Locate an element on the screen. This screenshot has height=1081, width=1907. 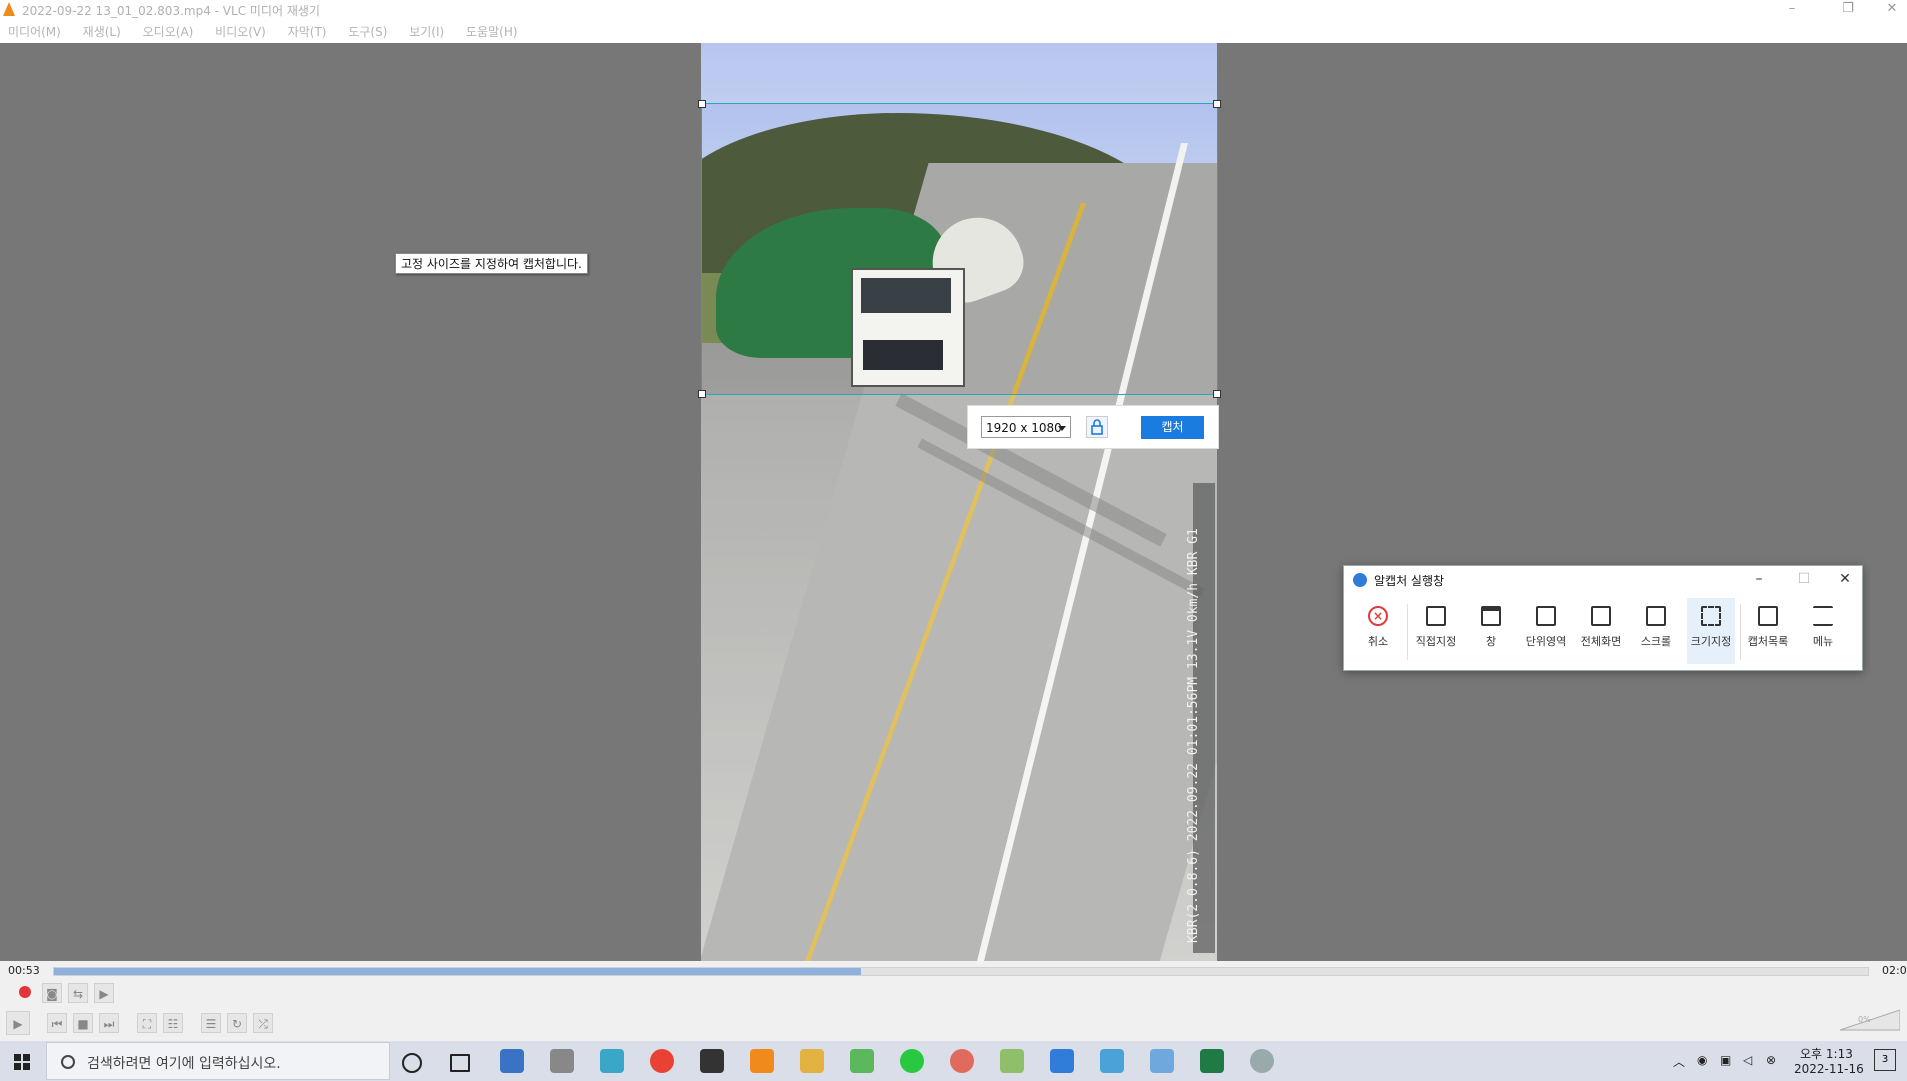
excel-icon is located at coordinates (1212, 1061).